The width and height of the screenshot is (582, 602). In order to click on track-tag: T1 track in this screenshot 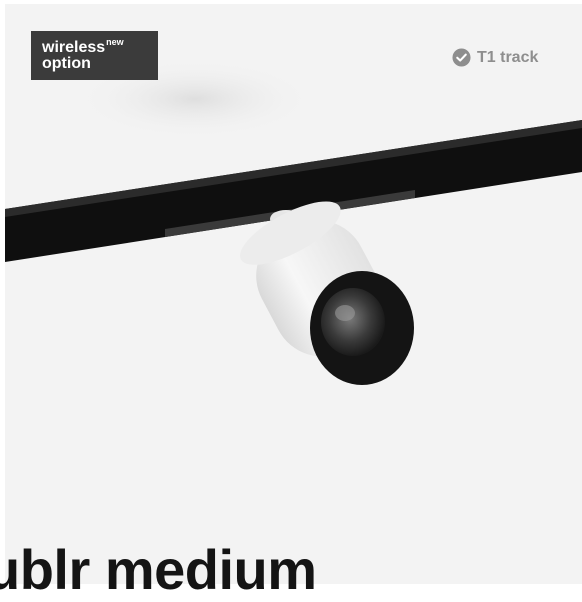, I will do `click(495, 57)`.